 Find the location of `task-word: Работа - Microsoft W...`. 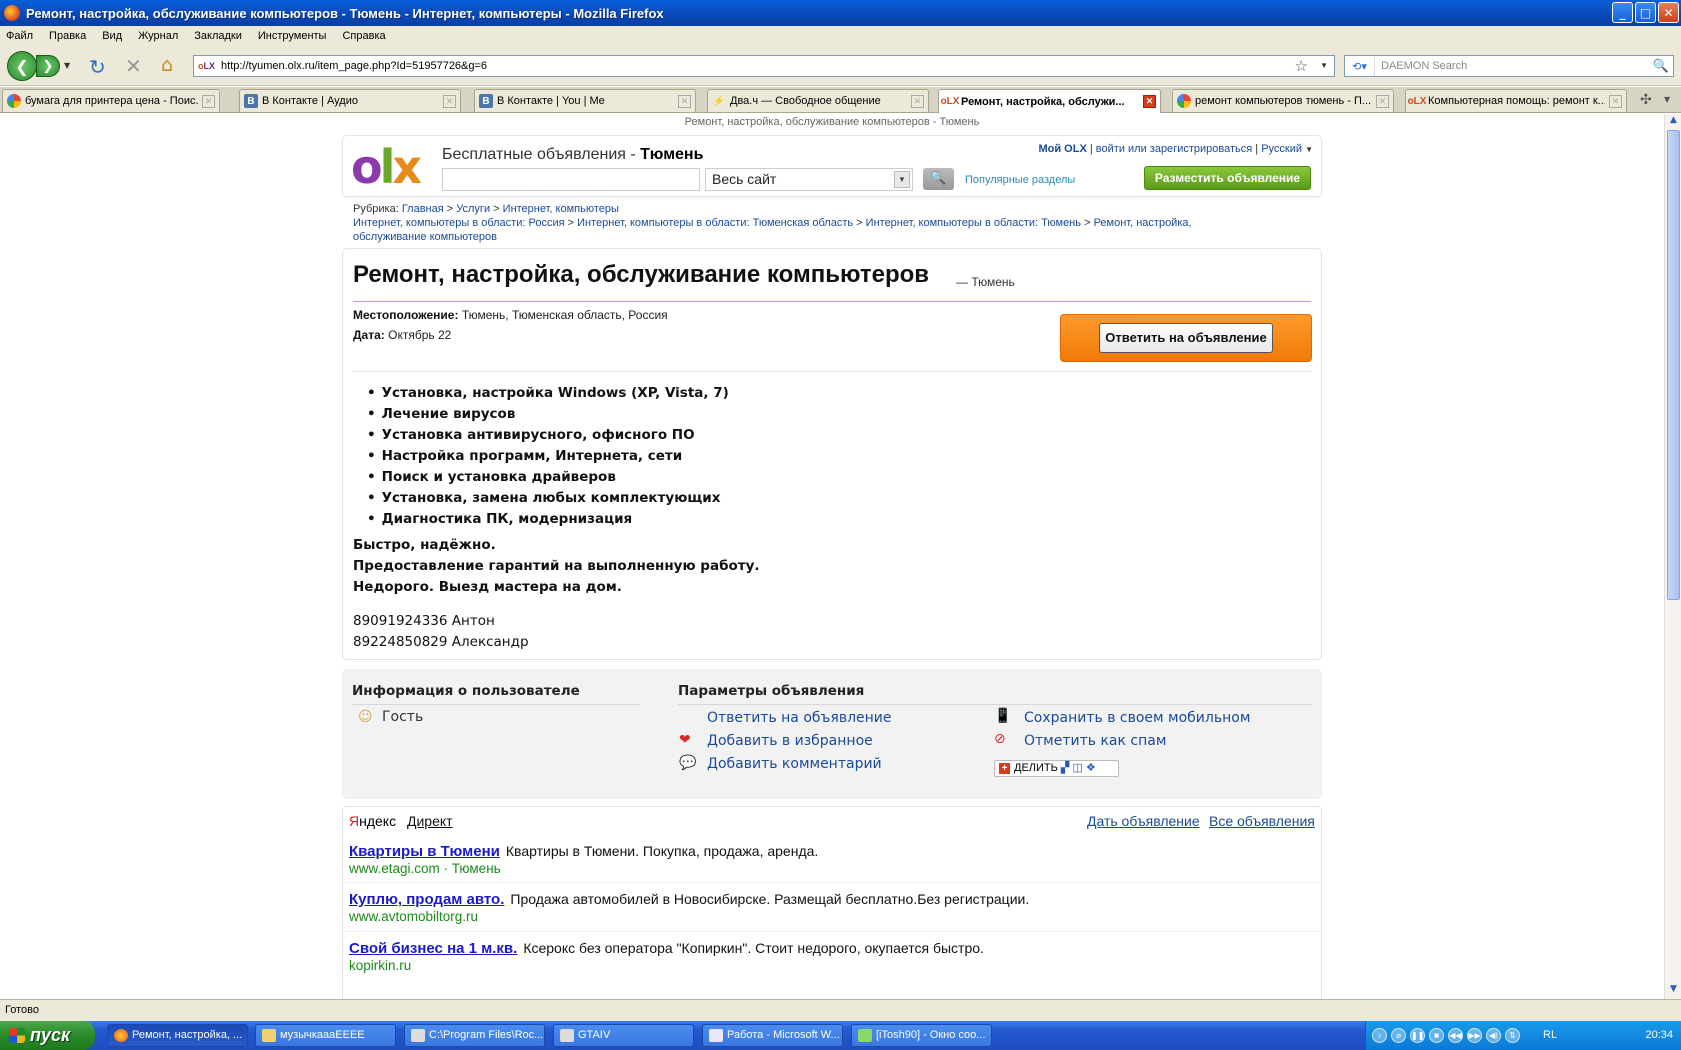

task-word: Работа - Microsoft W... is located at coordinates (772, 1035).